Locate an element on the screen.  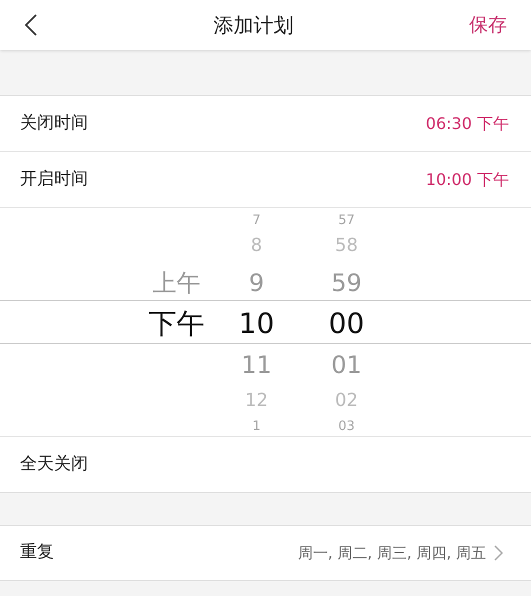
picker-option: 00 is located at coordinates (346, 324).